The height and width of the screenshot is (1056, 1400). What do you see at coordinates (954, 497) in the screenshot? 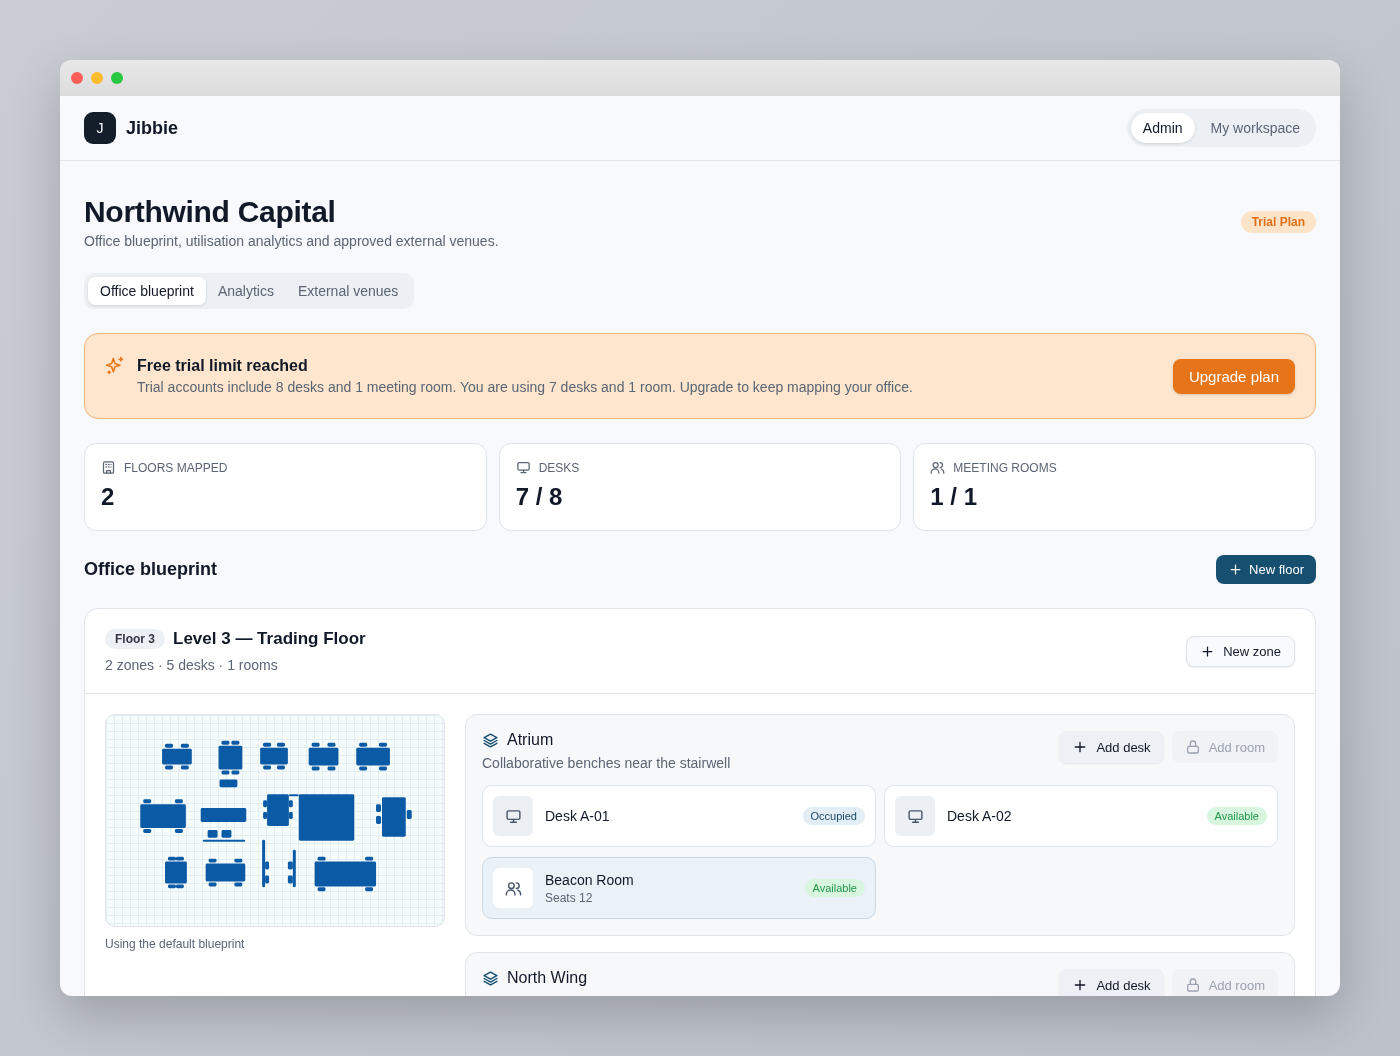
I see `stat-value: 1 / 1` at bounding box center [954, 497].